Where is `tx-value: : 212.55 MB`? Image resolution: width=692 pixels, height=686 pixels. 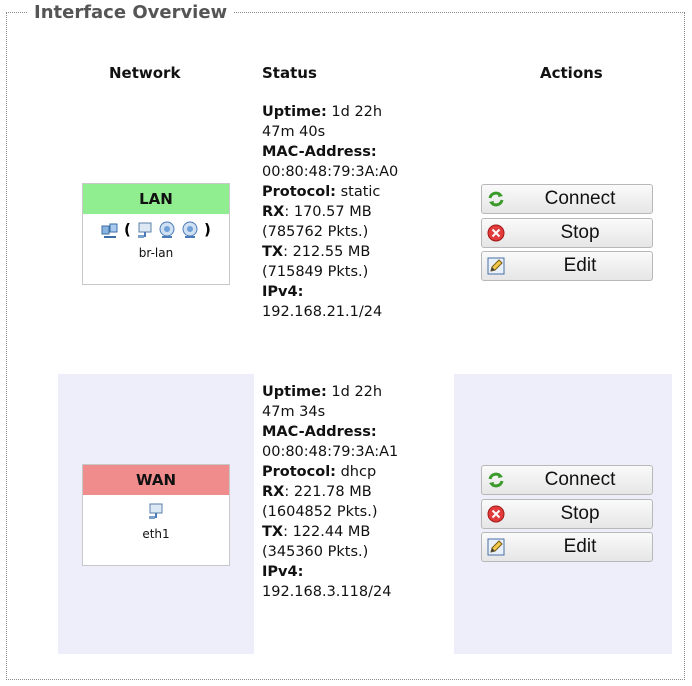 tx-value: : 212.55 MB is located at coordinates (327, 252).